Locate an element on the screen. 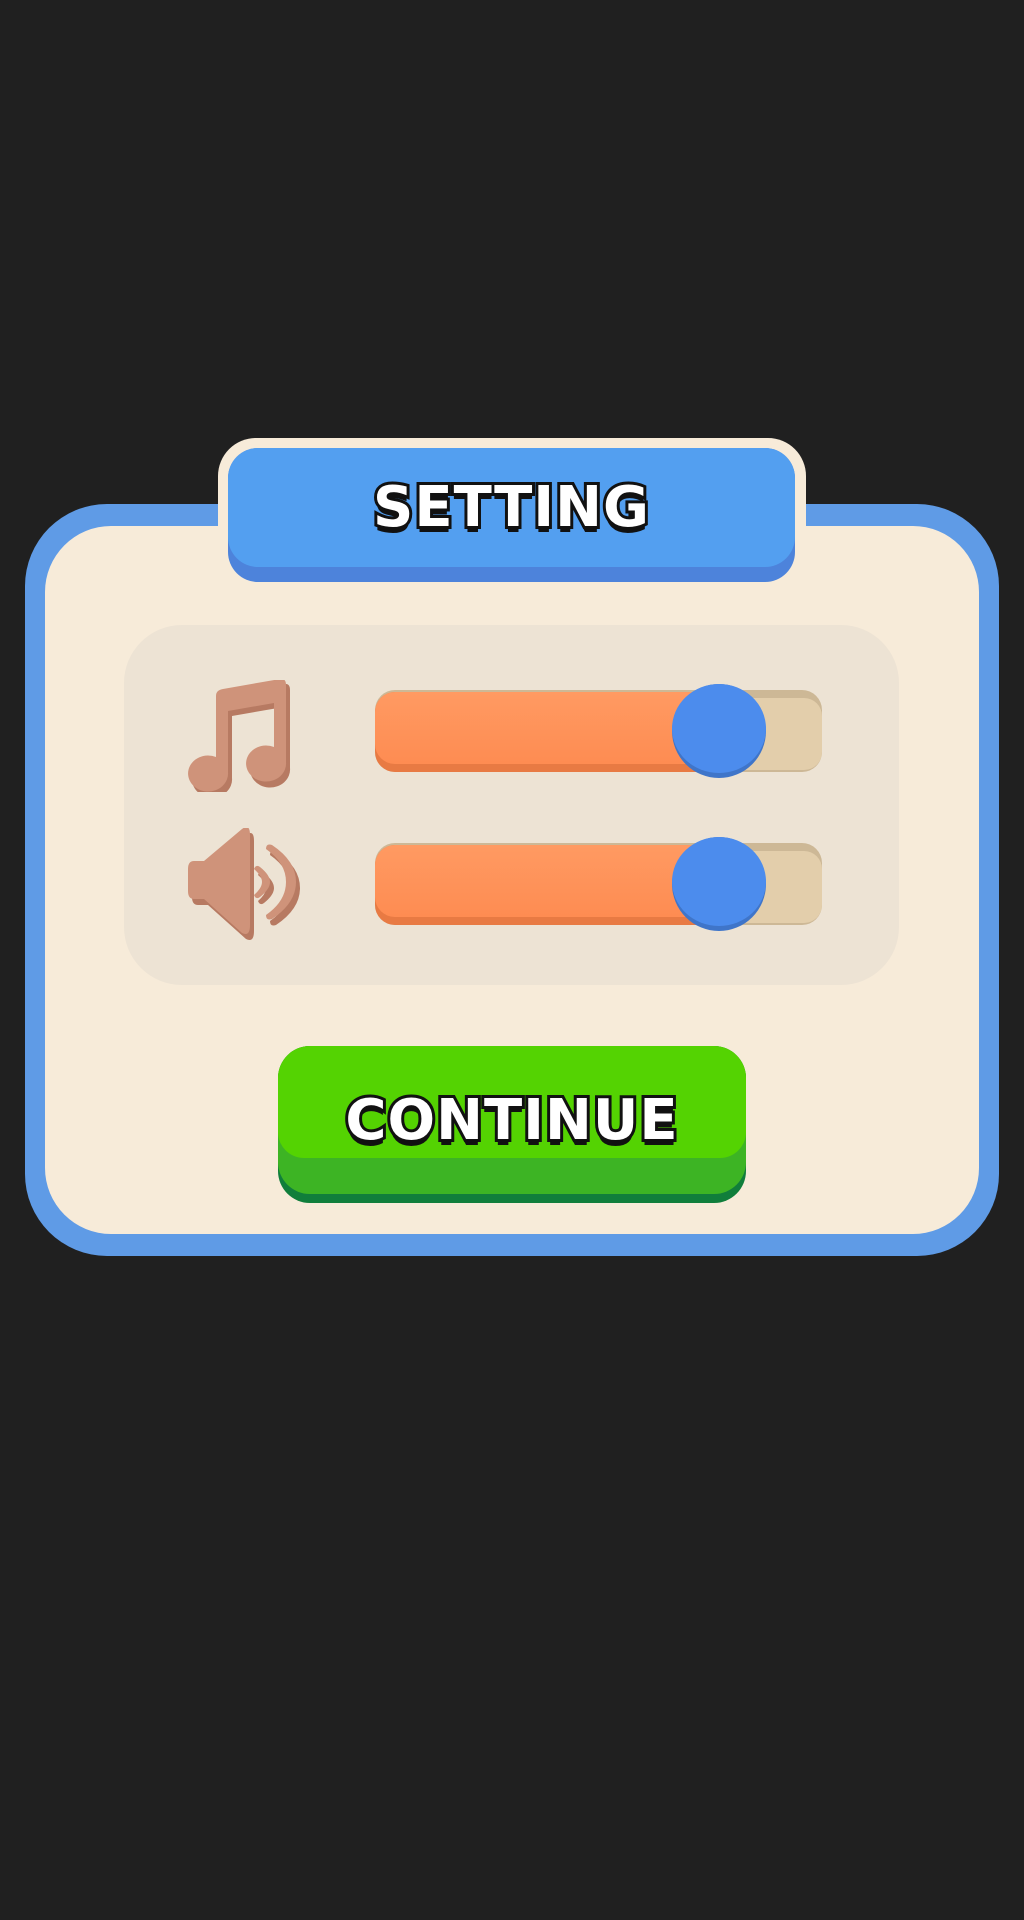 Image resolution: width=1024 pixels, height=1920 pixels. page-title: SETTING is located at coordinates (511, 507).